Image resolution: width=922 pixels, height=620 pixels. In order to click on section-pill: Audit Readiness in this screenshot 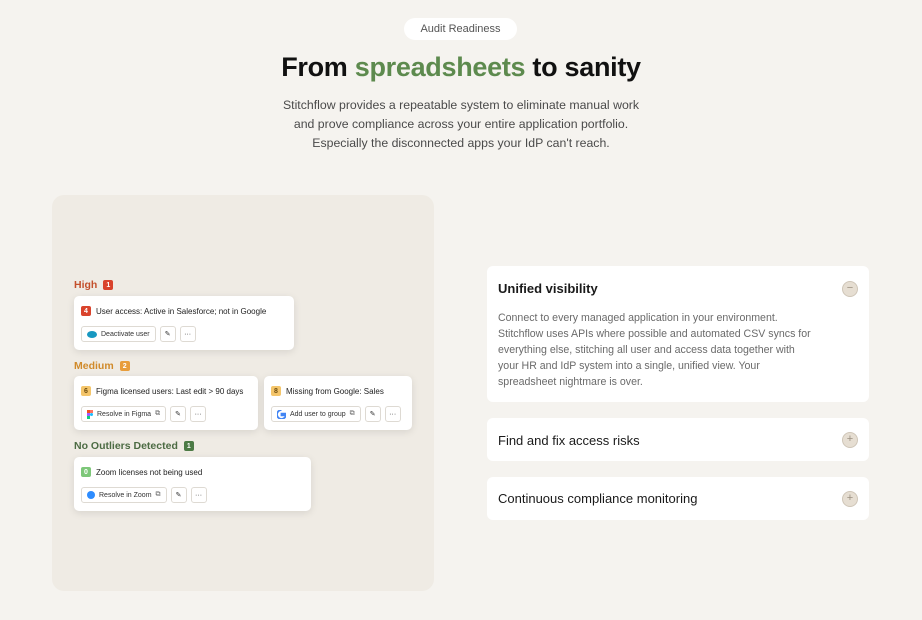, I will do `click(460, 29)`.